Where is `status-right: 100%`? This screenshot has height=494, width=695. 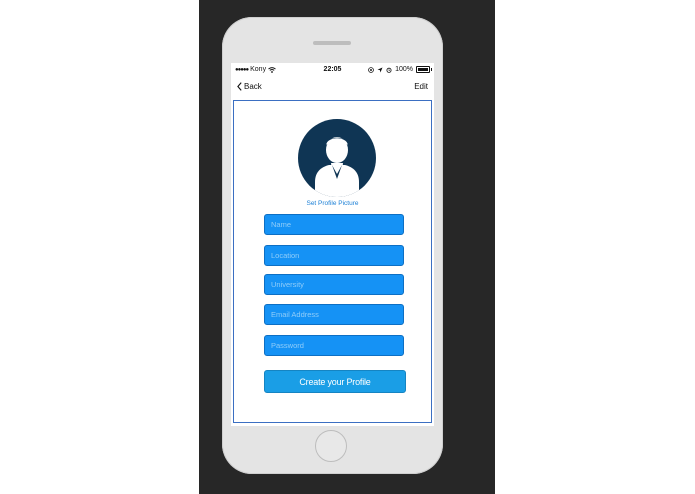
status-right: 100% is located at coordinates (400, 69).